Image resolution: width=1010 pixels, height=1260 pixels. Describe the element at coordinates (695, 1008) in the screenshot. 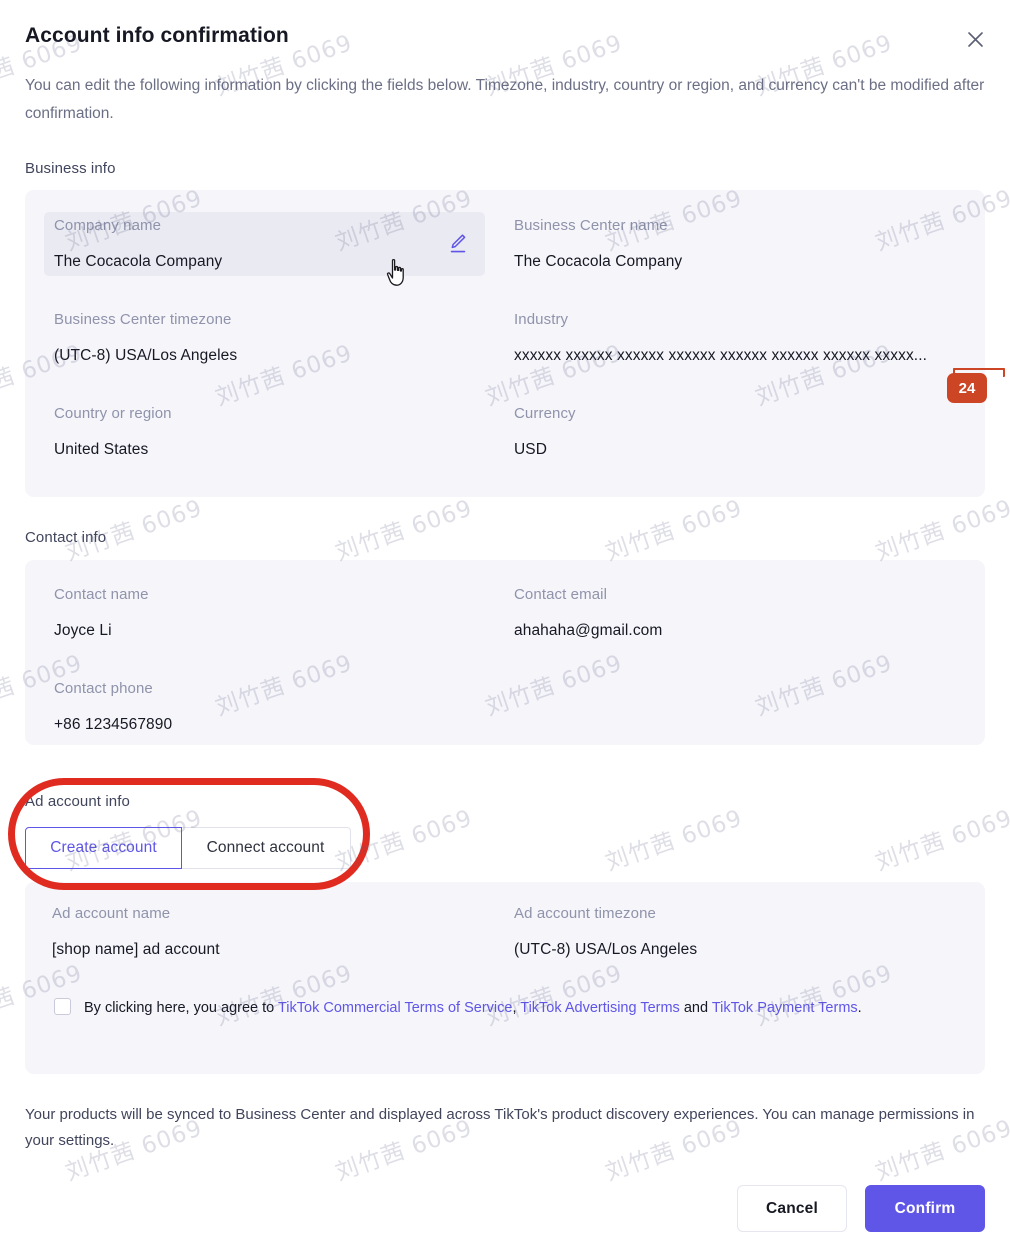

I see `terms-sep-2: and` at that location.